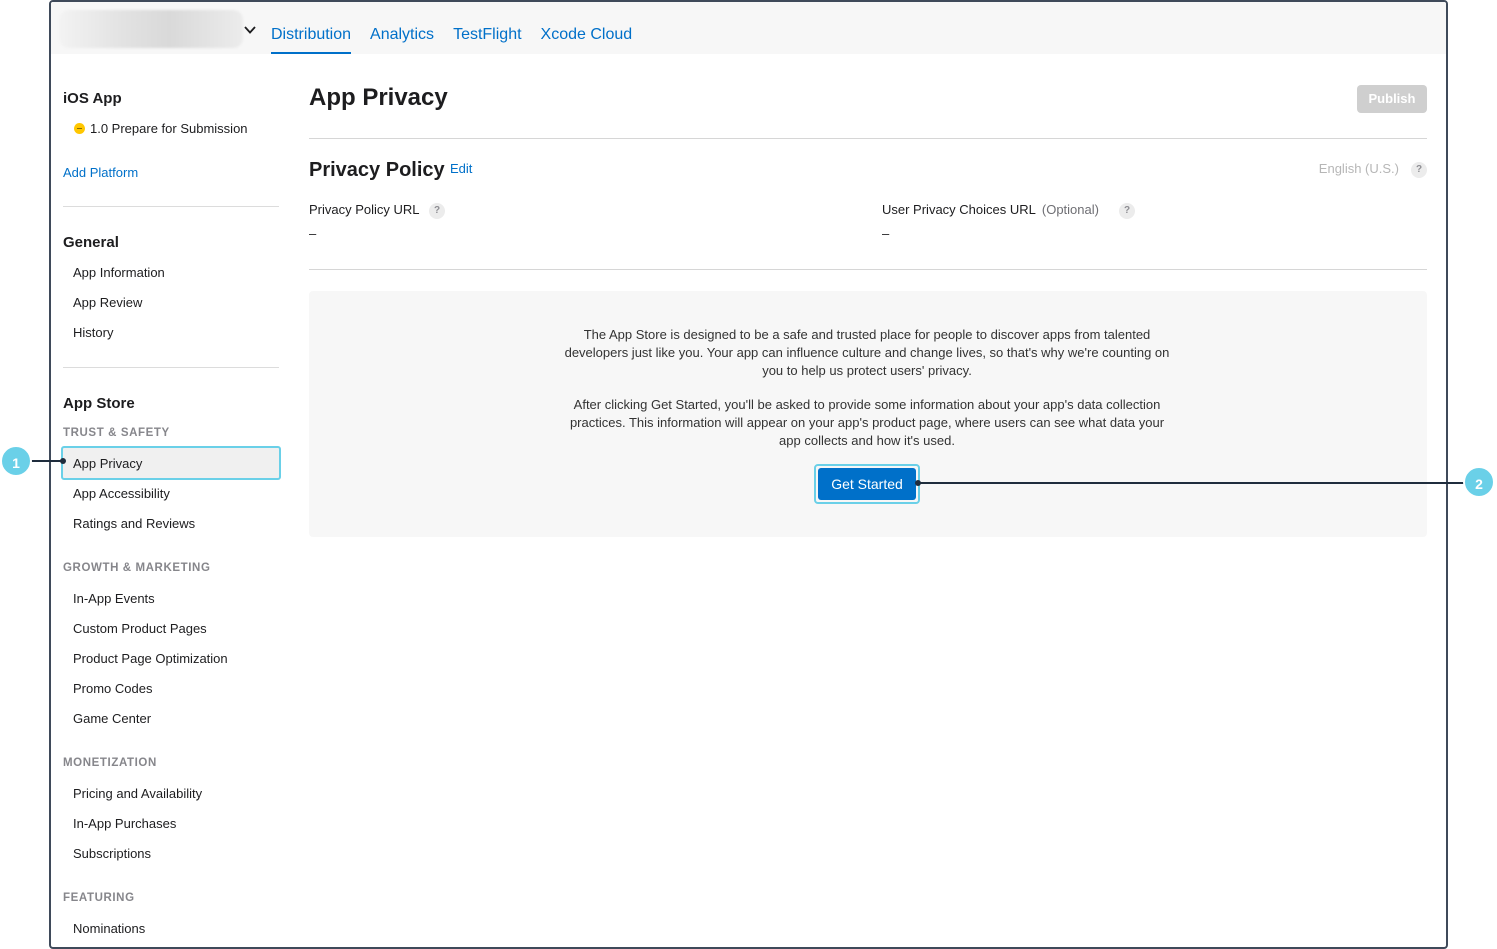 Image resolution: width=1497 pixels, height=949 pixels. I want to click on tab-testflight: TestFlight, so click(487, 28).